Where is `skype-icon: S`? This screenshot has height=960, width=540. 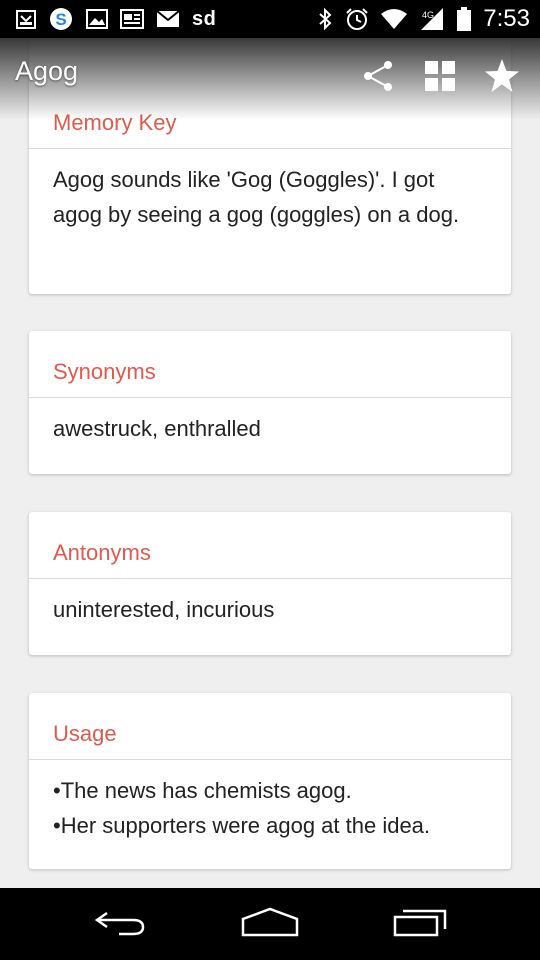 skype-icon: S is located at coordinates (61, 19).